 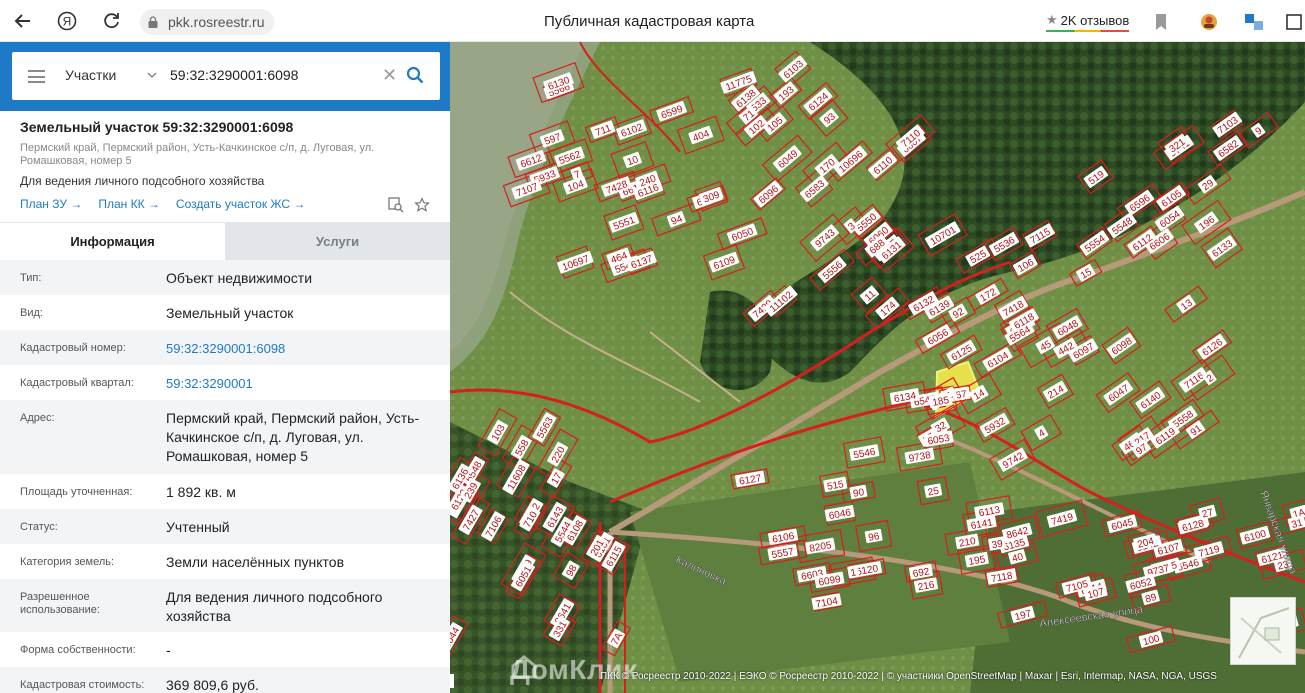 What do you see at coordinates (303, 348) in the screenshot?
I see `cadastral-number-link: 59:32:3290001:6098` at bounding box center [303, 348].